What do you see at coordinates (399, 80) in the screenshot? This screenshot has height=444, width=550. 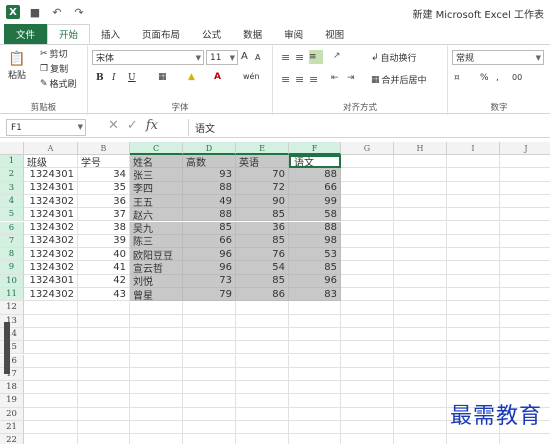 I see `merge-center-button: ▦ 合并后居中` at bounding box center [399, 80].